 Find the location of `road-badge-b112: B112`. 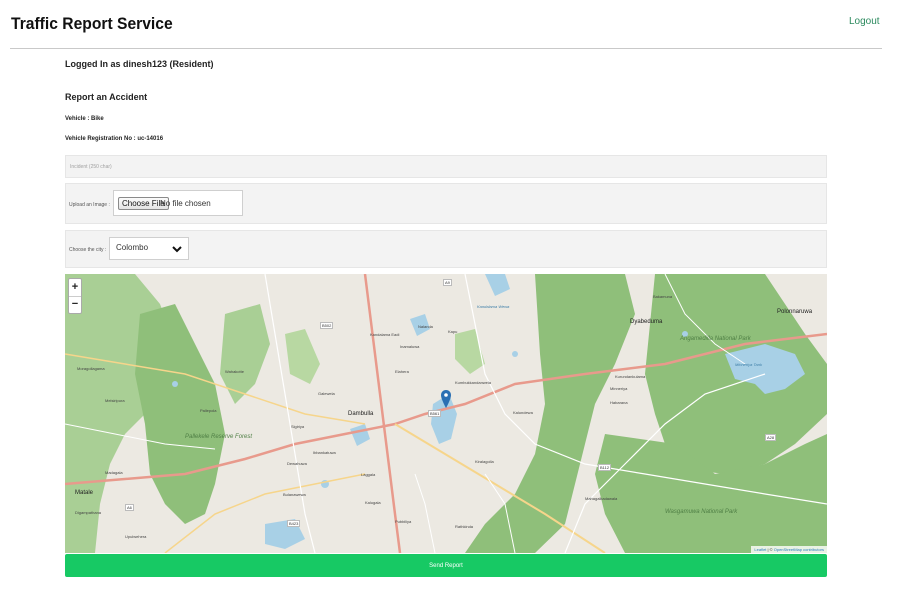

road-badge-b112: B112 is located at coordinates (605, 467).